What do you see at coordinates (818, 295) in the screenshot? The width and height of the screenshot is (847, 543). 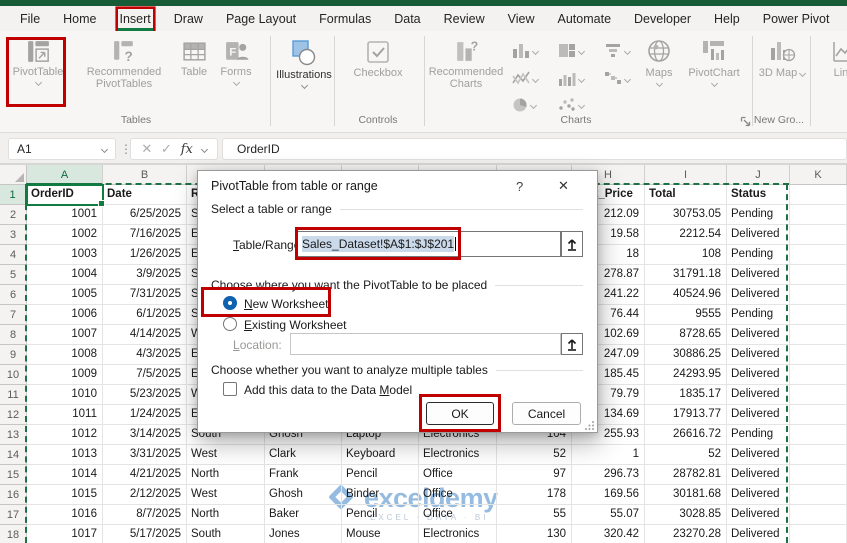 I see `cell-K6` at bounding box center [818, 295].